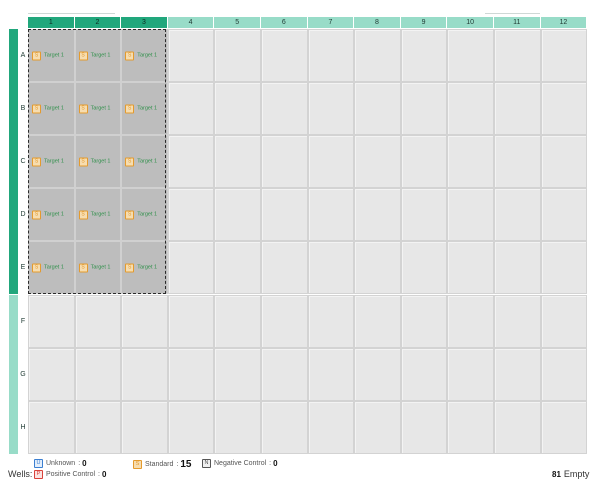 This screenshot has width=590, height=488. What do you see at coordinates (517, 109) in the screenshot?
I see `well-B11` at bounding box center [517, 109].